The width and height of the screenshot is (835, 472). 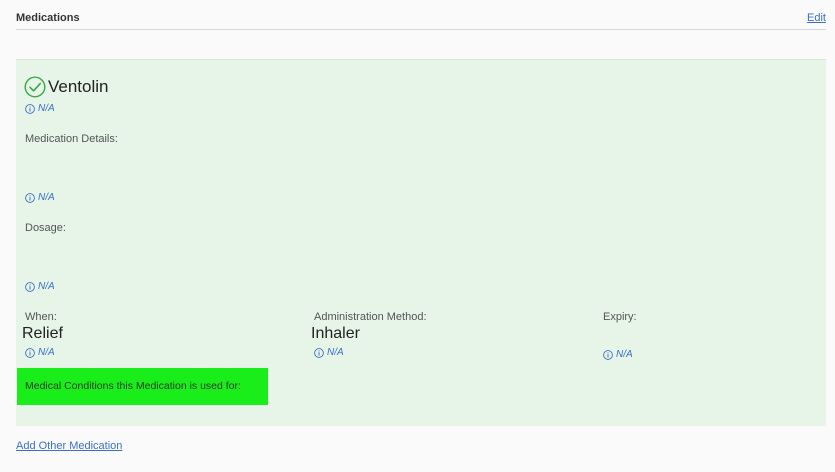 What do you see at coordinates (45, 228) in the screenshot?
I see `dosage-label: Dosage:` at bounding box center [45, 228].